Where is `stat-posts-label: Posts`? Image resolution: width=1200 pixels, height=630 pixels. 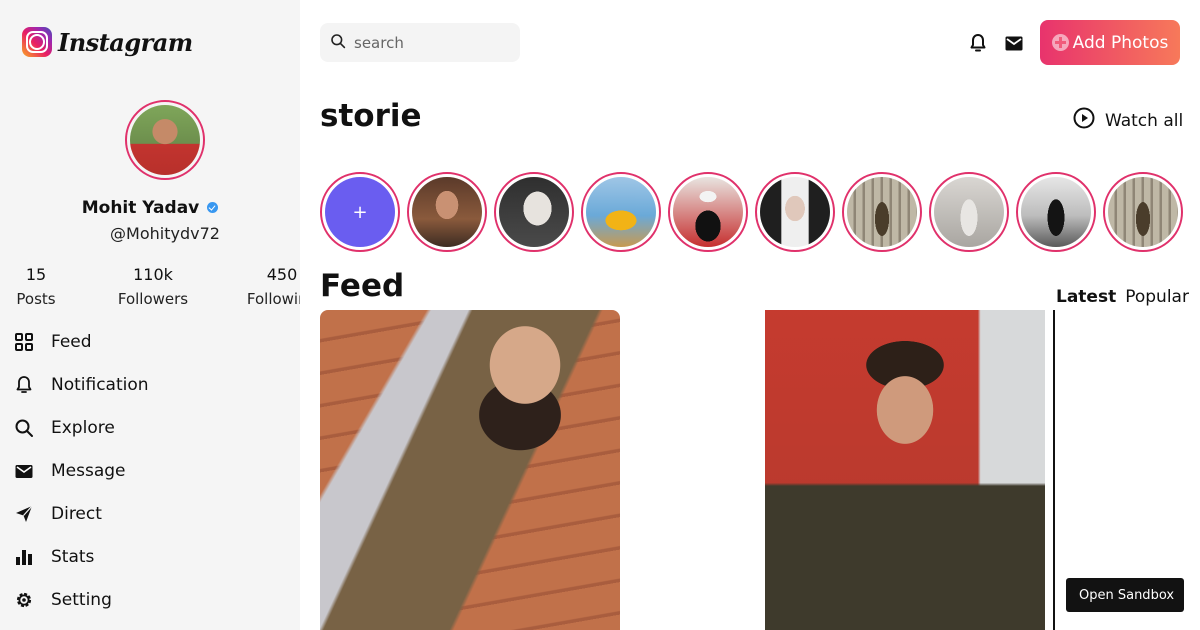 stat-posts-label: Posts is located at coordinates (36, 299).